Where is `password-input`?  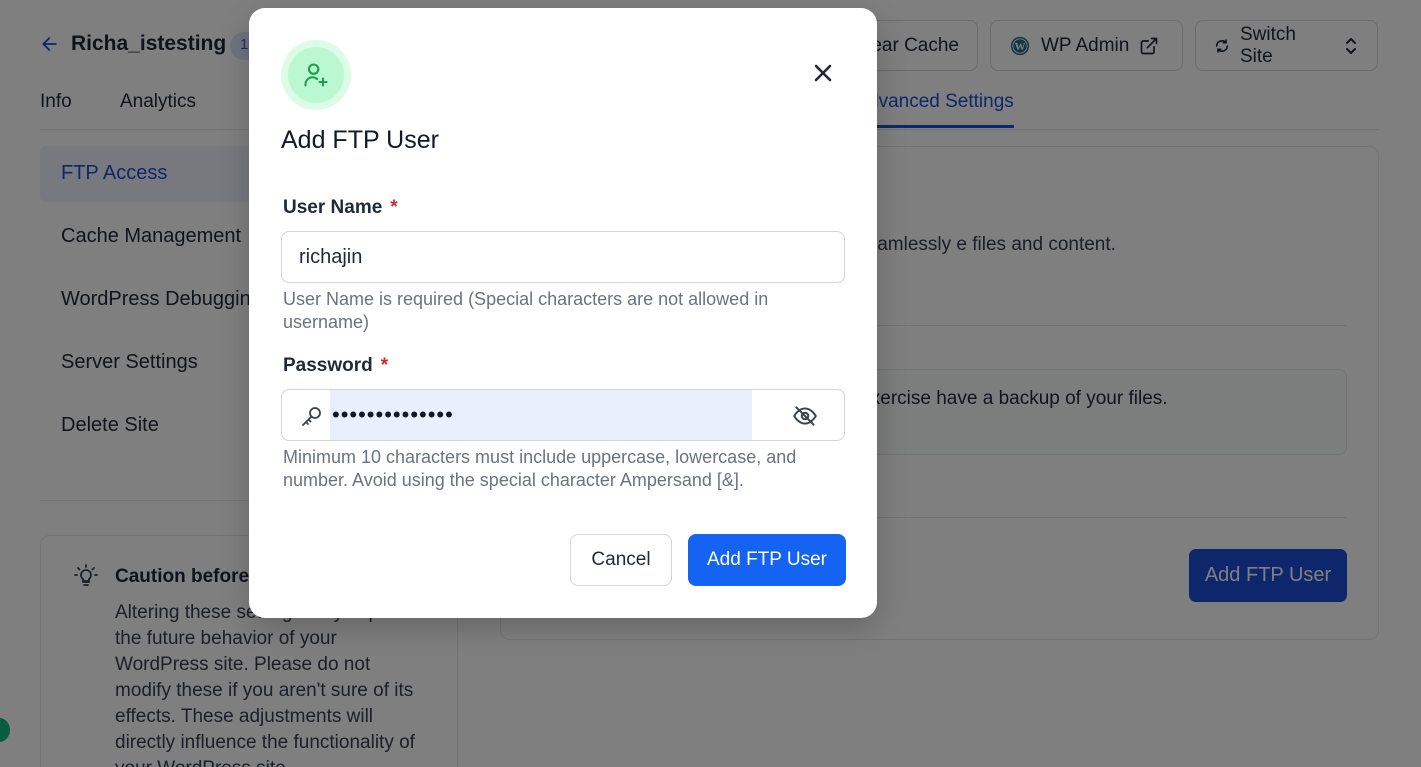 password-input is located at coordinates (541, 415).